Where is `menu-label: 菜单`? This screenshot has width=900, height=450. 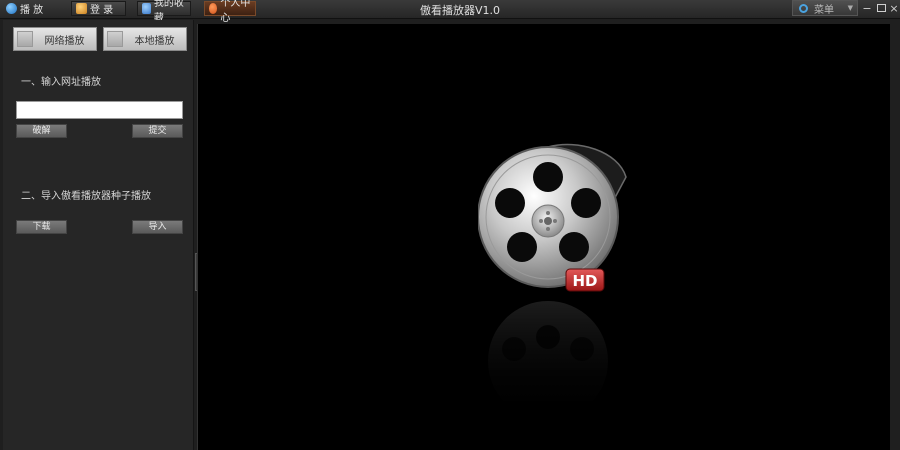
menu-label: 菜单 is located at coordinates (824, 10).